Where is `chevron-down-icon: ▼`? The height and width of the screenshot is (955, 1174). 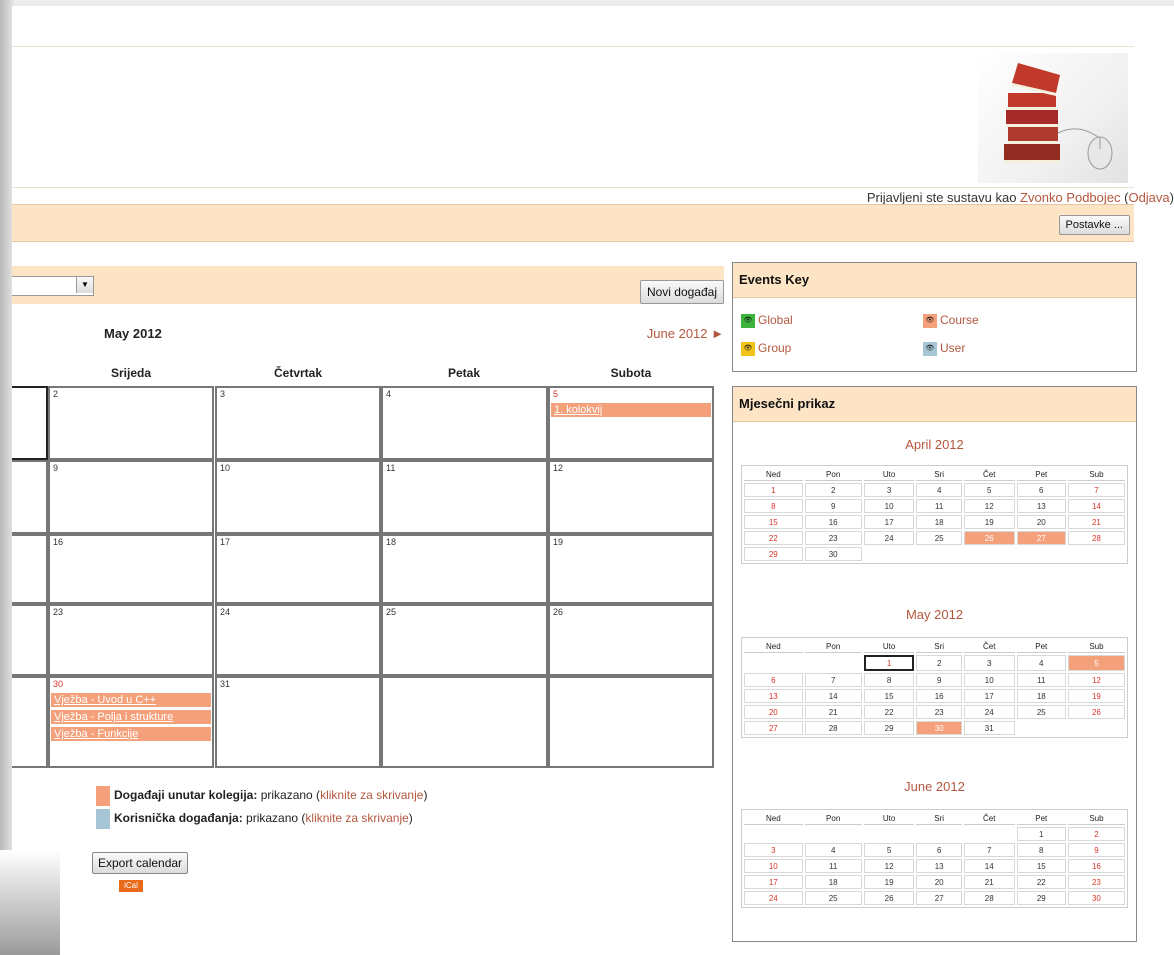
chevron-down-icon: ▼ is located at coordinates (84, 285).